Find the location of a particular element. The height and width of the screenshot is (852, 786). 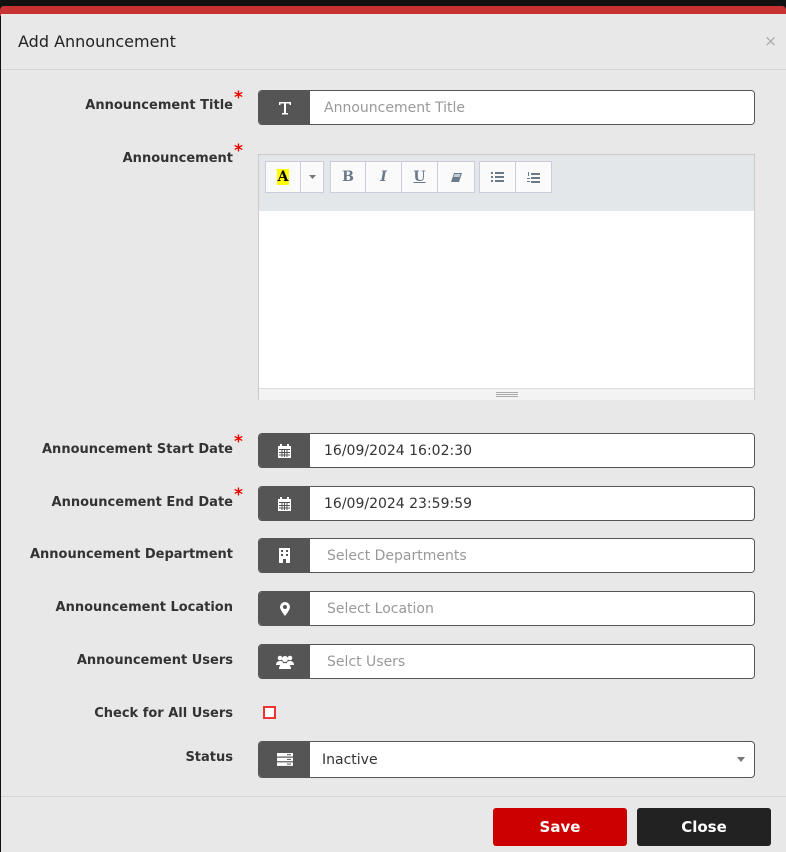

location-group is located at coordinates (506, 608).